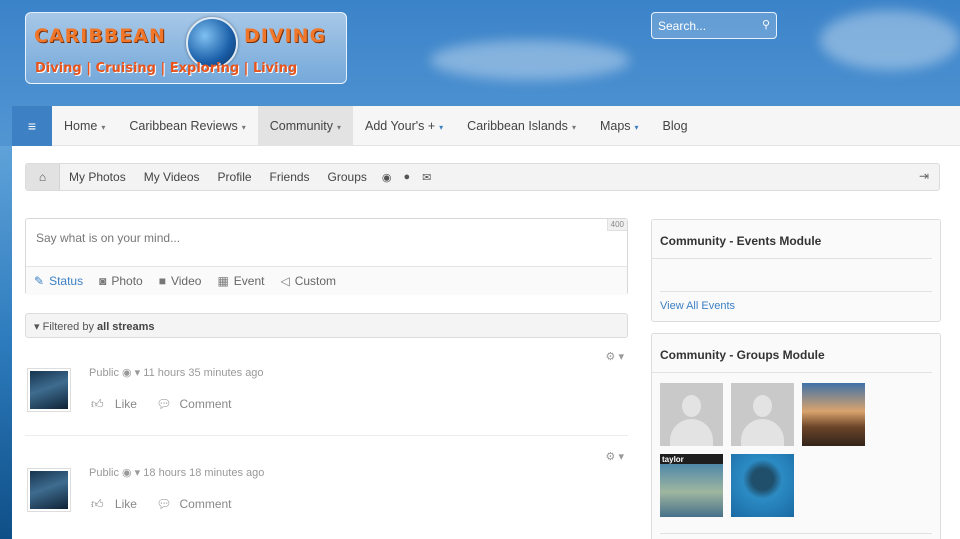  Describe the element at coordinates (326, 325) in the screenshot. I see `stream-filter: ▾ Filtered by all streams` at that location.